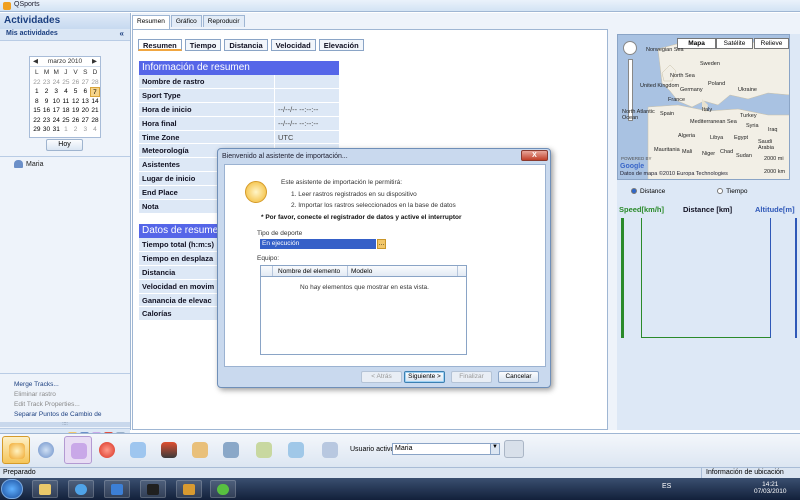 This screenshot has width=800, height=500. I want to click on column-item-name: Nombre del elemento, so click(310, 271).